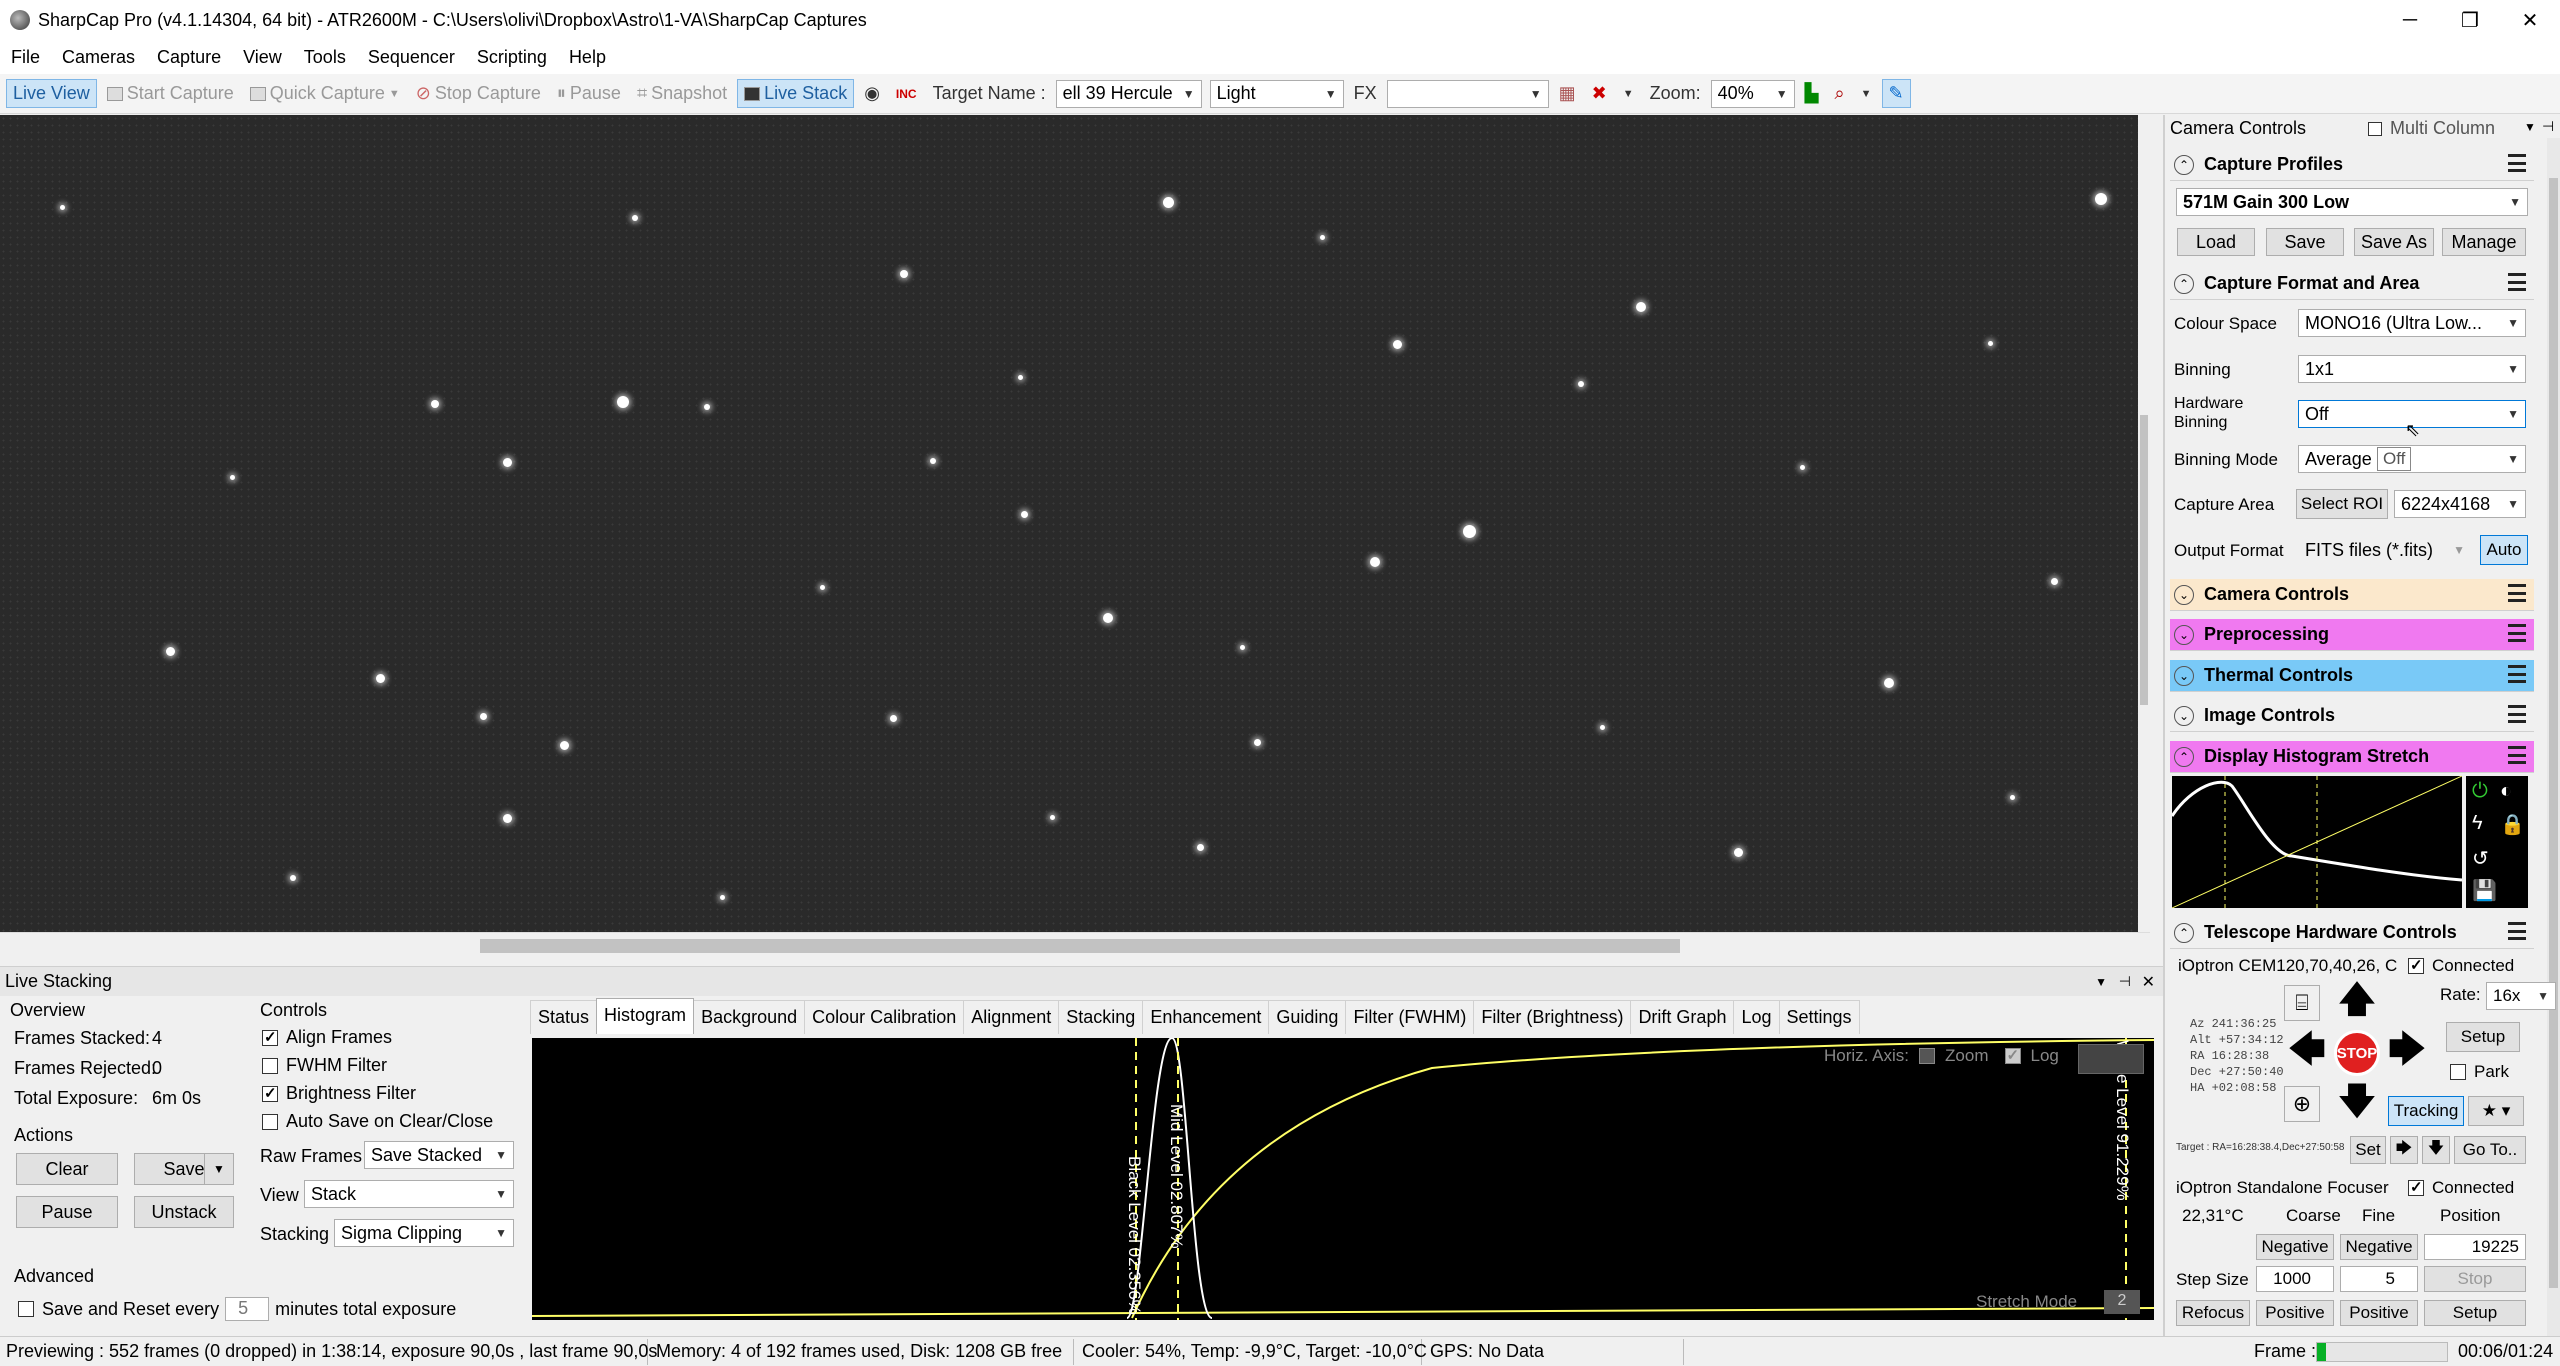  What do you see at coordinates (2461, 966) in the screenshot?
I see `mount-connected-option: Connected` at bounding box center [2461, 966].